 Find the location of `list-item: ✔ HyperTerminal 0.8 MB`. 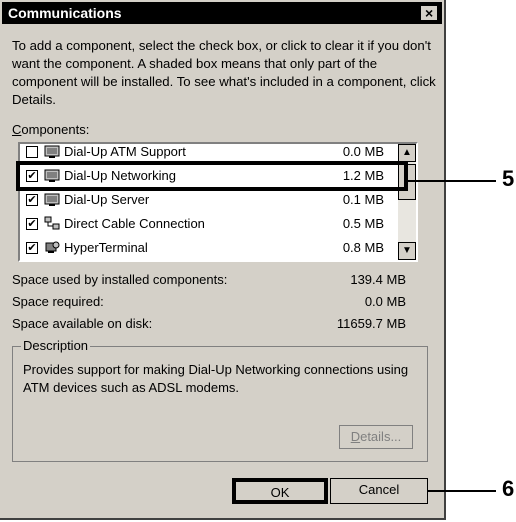

list-item: ✔ HyperTerminal 0.8 MB is located at coordinates (207, 249).